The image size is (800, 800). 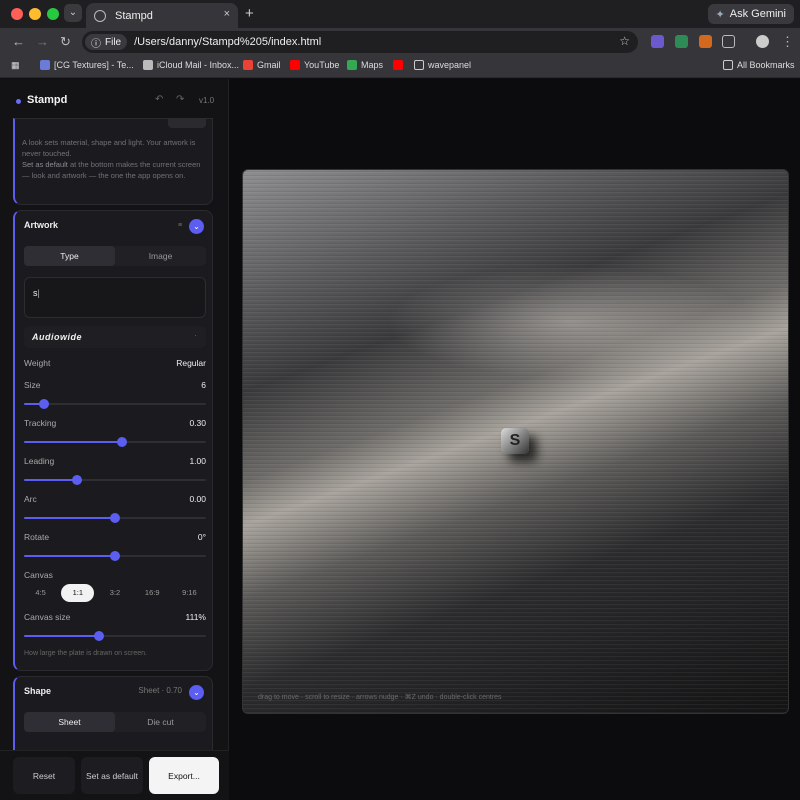 What do you see at coordinates (400, 14) in the screenshot?
I see `browser-tab-strip: ⌄ Stampd × + ✦ Ask Gemini` at bounding box center [400, 14].